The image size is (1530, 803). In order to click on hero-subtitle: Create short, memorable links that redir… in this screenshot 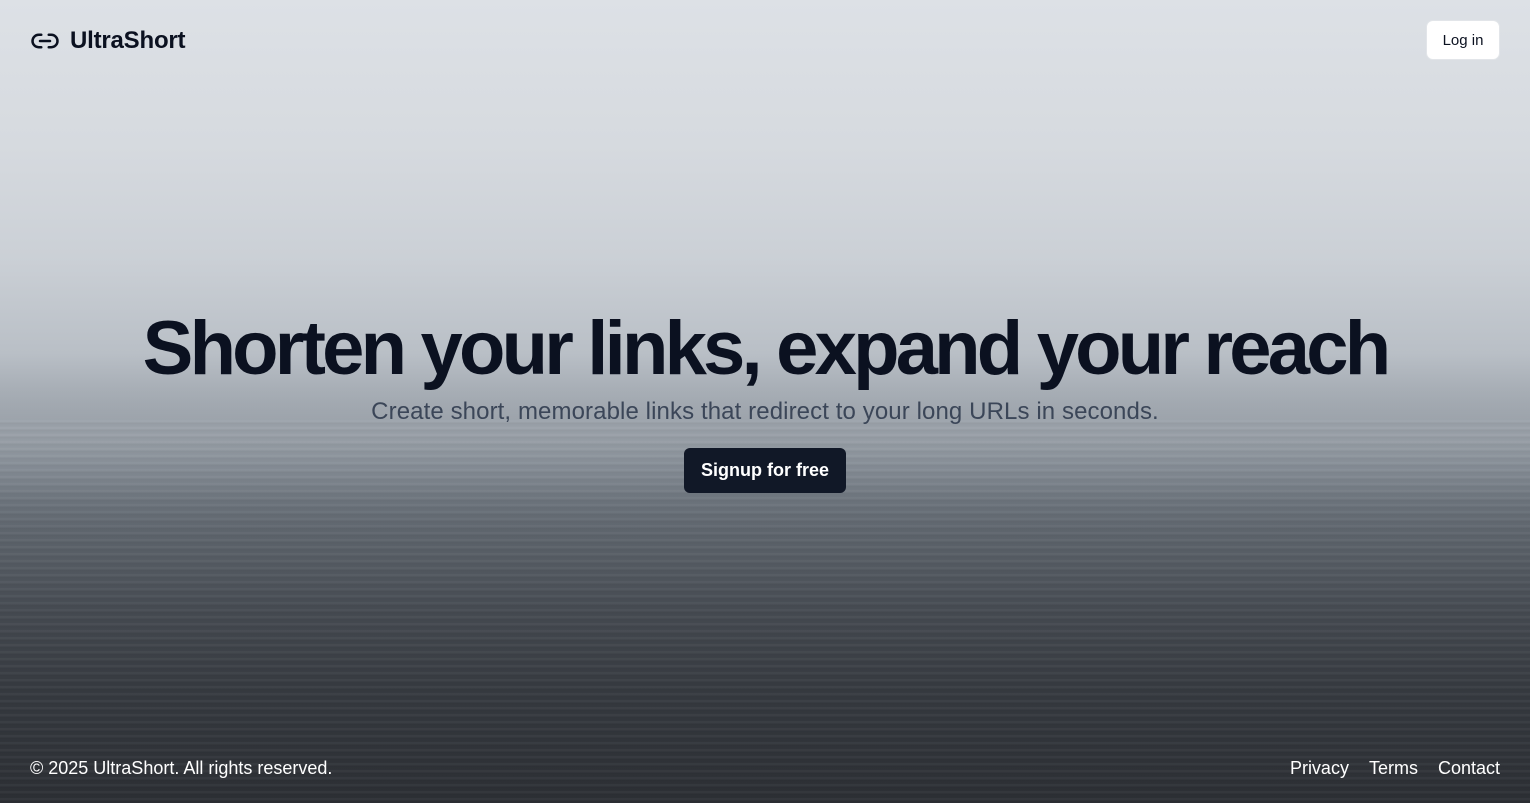, I will do `click(765, 411)`.